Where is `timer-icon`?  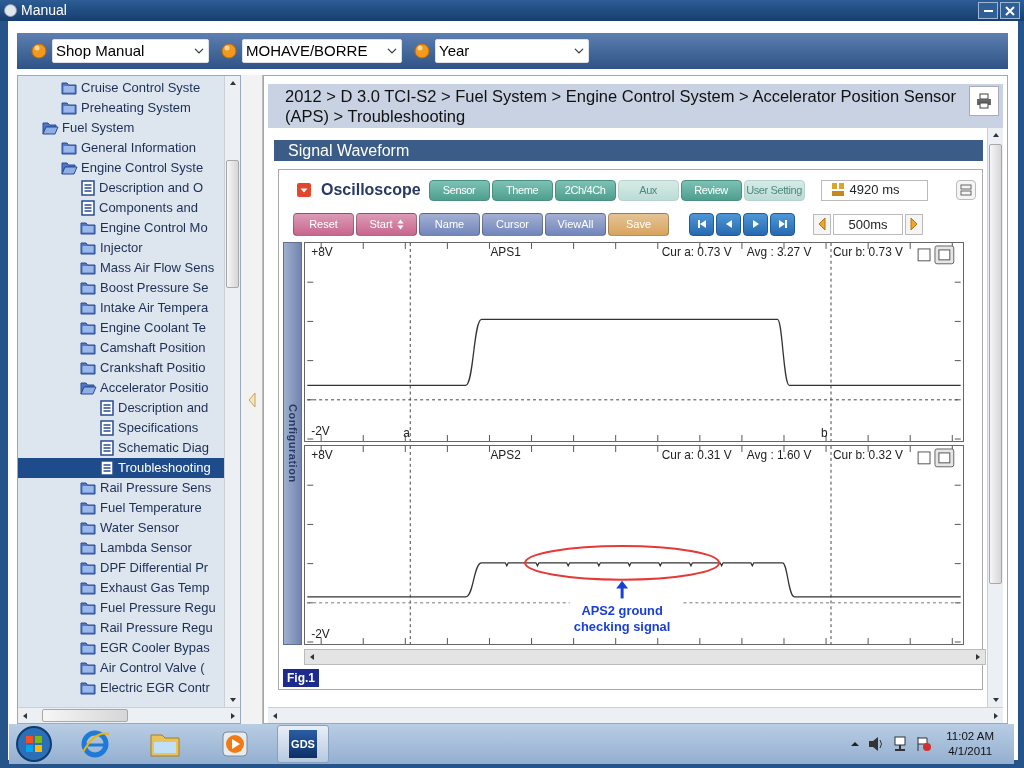 timer-icon is located at coordinates (837, 190).